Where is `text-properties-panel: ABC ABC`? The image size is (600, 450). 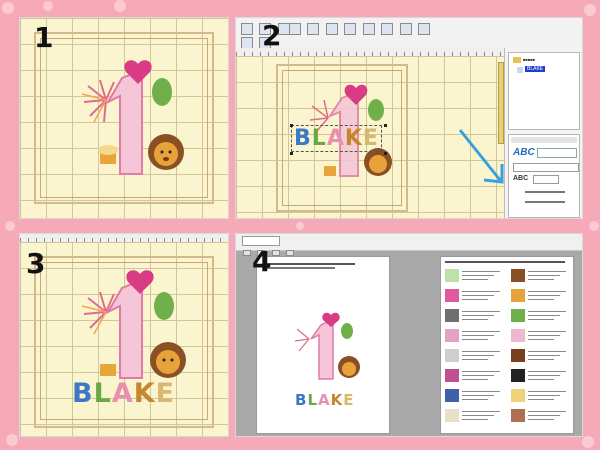
text-properties-panel: ABC ABC is located at coordinates (544, 176).